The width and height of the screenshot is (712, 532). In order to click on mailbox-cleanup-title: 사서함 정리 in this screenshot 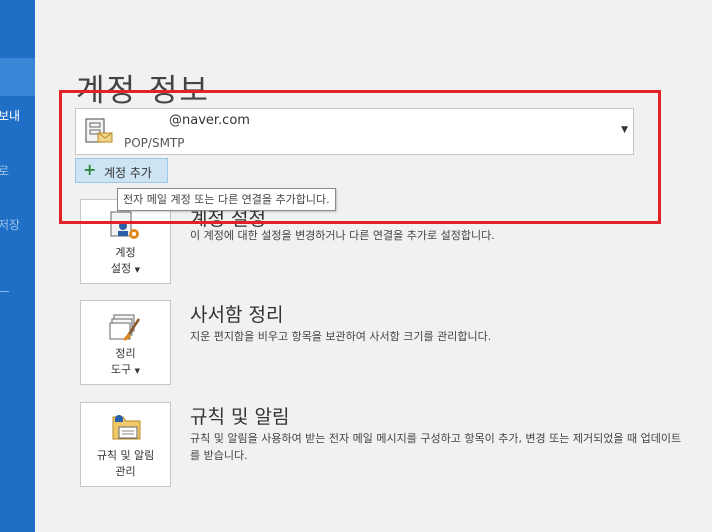, I will do `click(237, 315)`.